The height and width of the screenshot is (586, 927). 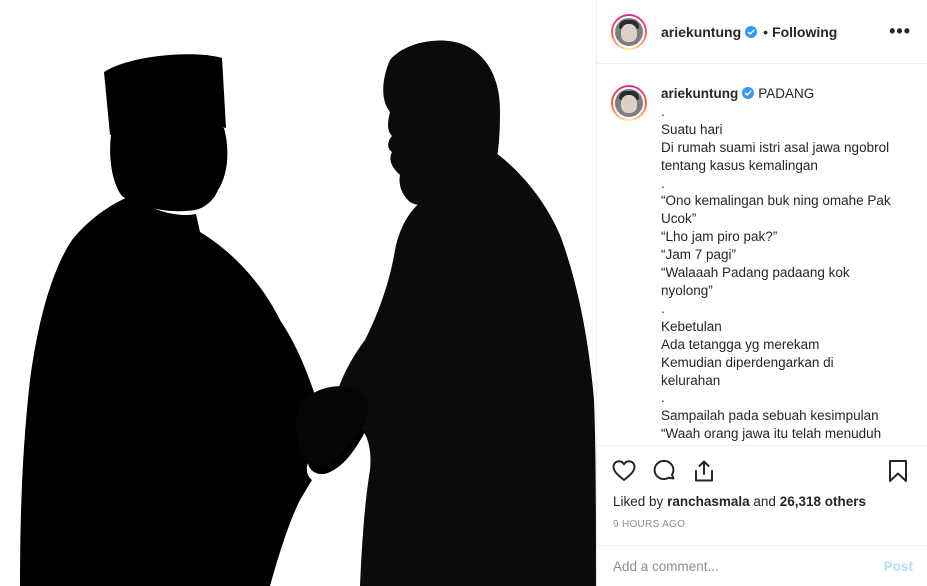 What do you see at coordinates (748, 566) in the screenshot?
I see `comment-input` at bounding box center [748, 566].